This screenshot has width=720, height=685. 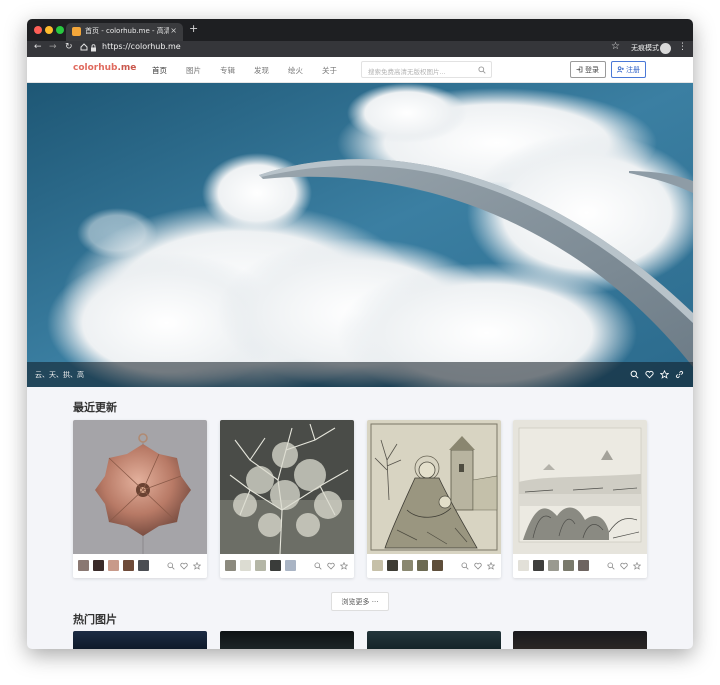 I want to click on recent-section-title: 最近更新, so click(x=95, y=407).